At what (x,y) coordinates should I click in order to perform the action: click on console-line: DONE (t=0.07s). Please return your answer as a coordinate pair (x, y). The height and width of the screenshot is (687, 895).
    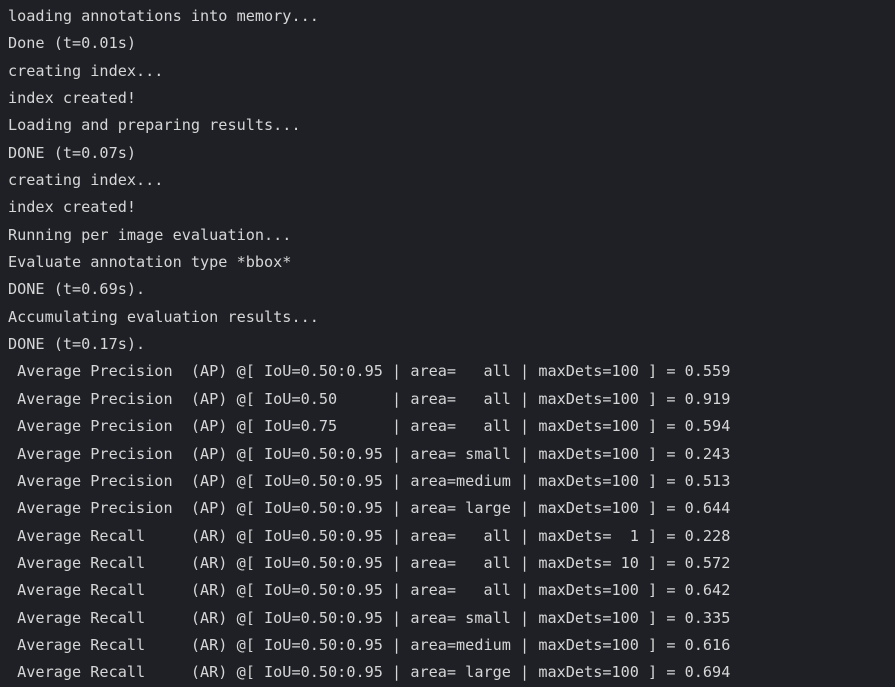
    Looking at the image, I should click on (72, 152).